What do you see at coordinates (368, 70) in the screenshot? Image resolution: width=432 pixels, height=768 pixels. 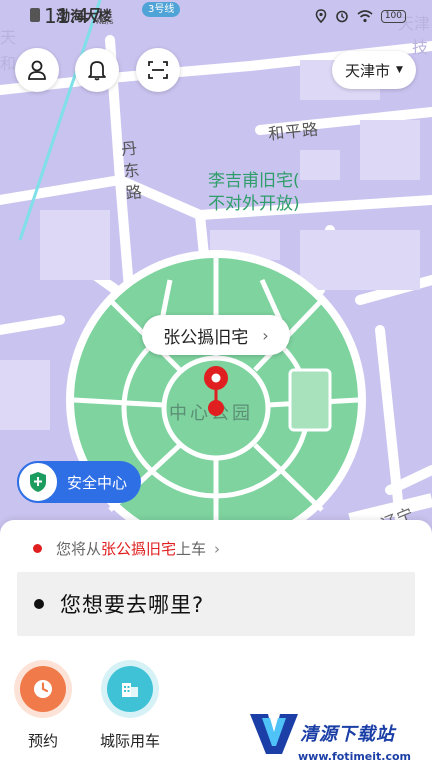 I see `city-label: 天津市` at bounding box center [368, 70].